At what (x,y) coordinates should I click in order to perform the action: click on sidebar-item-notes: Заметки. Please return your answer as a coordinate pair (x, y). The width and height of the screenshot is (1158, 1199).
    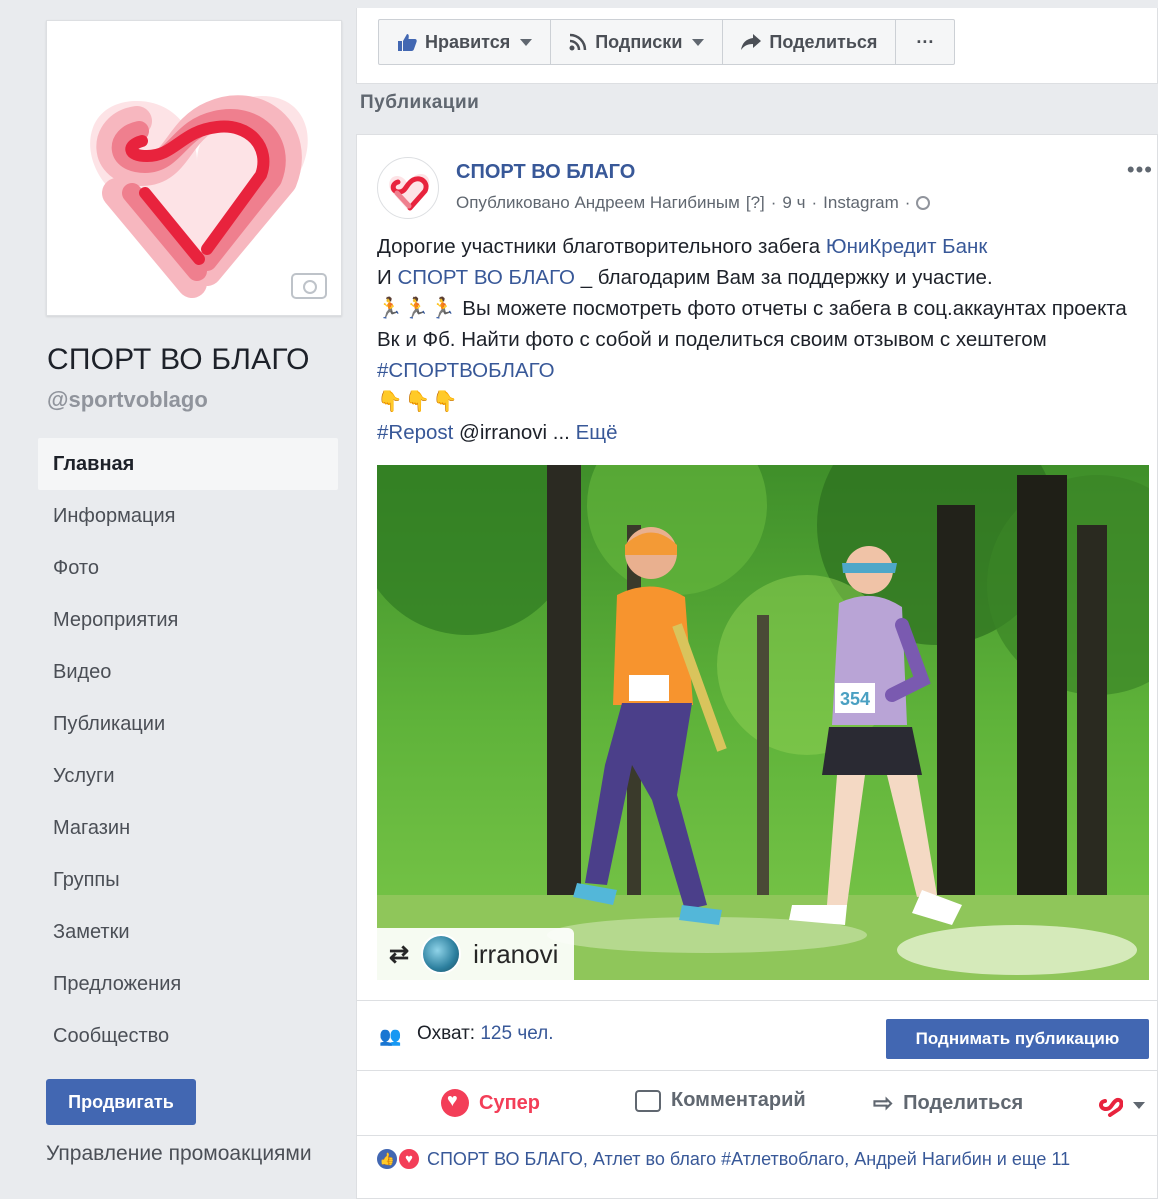
    Looking at the image, I should click on (188, 932).